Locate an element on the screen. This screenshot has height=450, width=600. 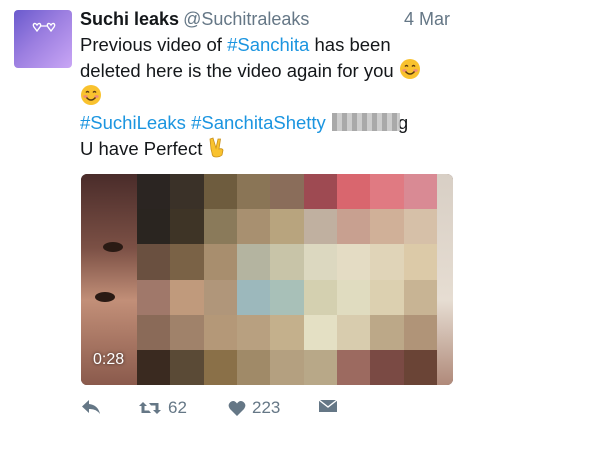
timestamp: 4 Mar is located at coordinates (427, 19).